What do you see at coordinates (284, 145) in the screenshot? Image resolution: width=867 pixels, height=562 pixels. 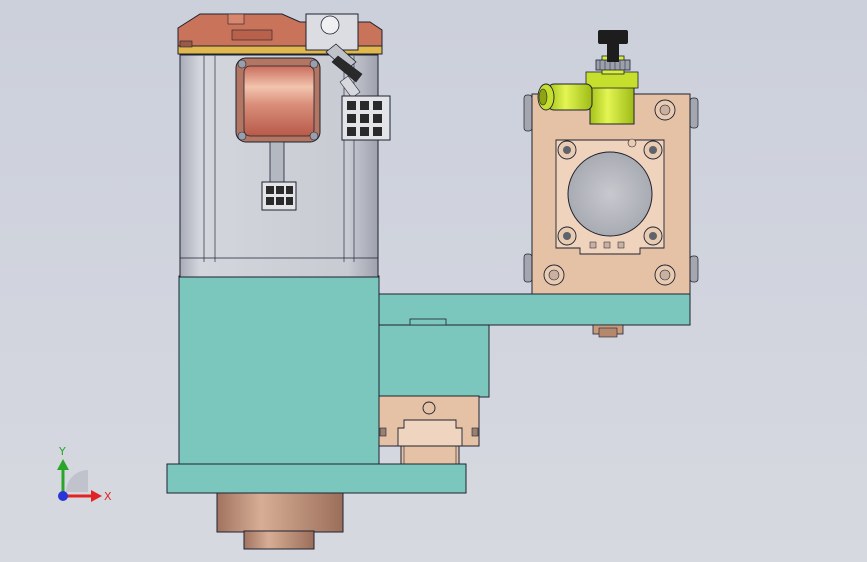 I see `servo-motor` at bounding box center [284, 145].